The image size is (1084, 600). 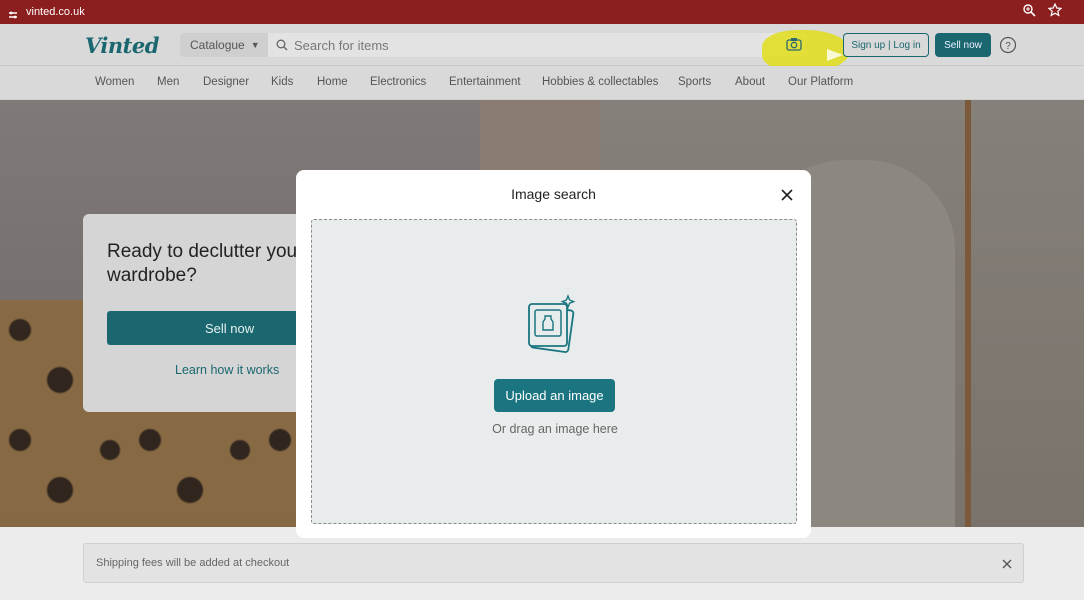 I want to click on site-settings-icon, so click(x=13, y=13).